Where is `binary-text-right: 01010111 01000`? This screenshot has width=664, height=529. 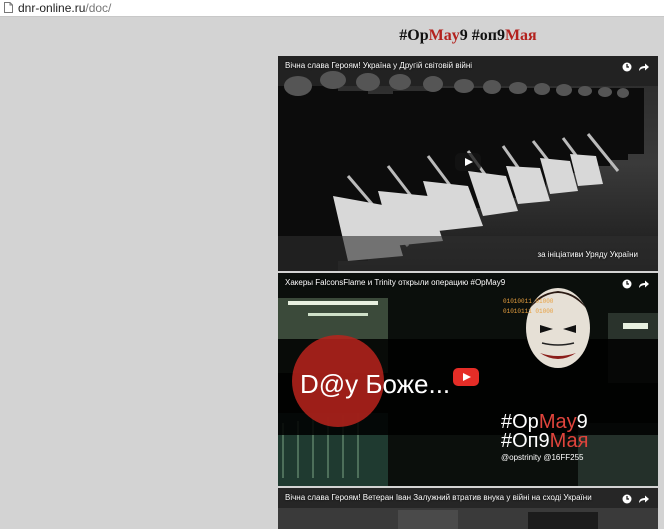
binary-text-right: 01010111 01000 is located at coordinates (528, 311).